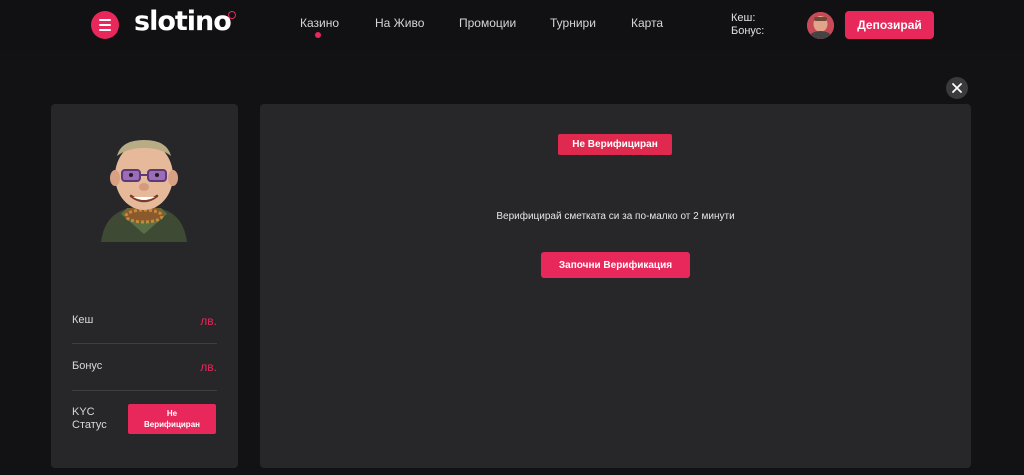 The height and width of the screenshot is (475, 1024). I want to click on menu-button, so click(105, 25).